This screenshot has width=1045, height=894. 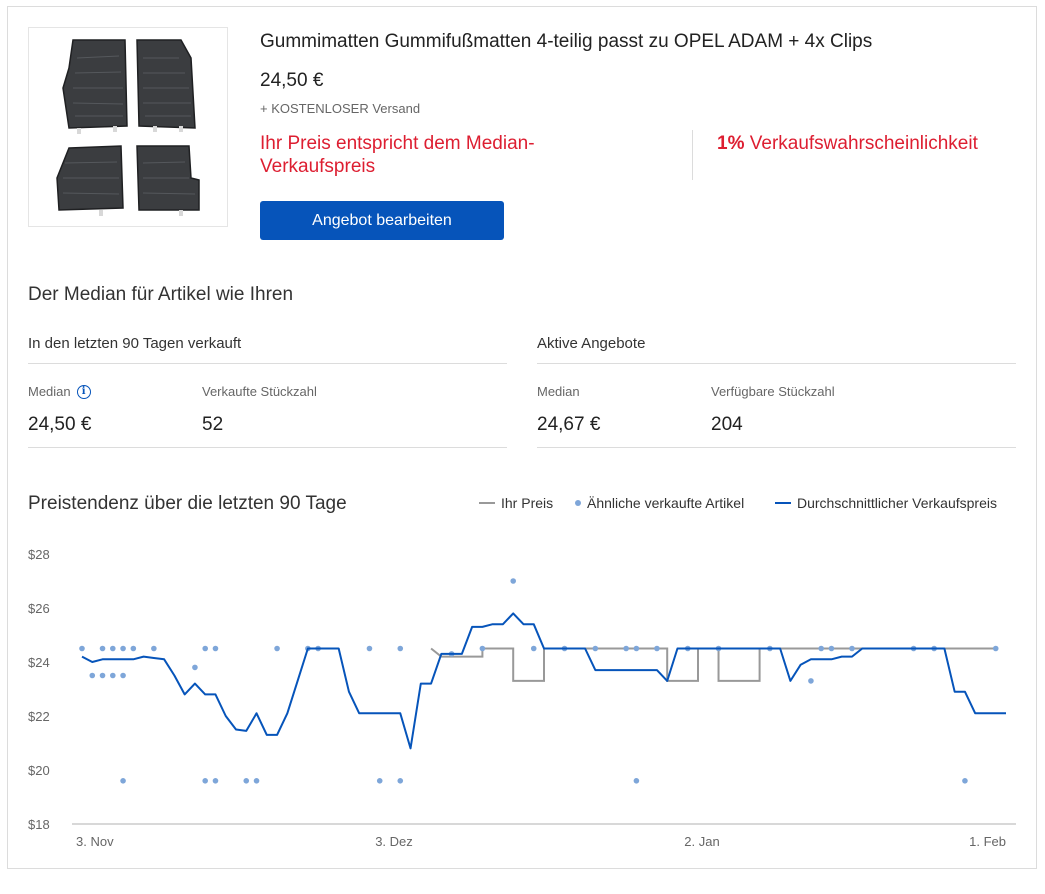 What do you see at coordinates (713, 664) in the screenshot?
I see `your-price-line` at bounding box center [713, 664].